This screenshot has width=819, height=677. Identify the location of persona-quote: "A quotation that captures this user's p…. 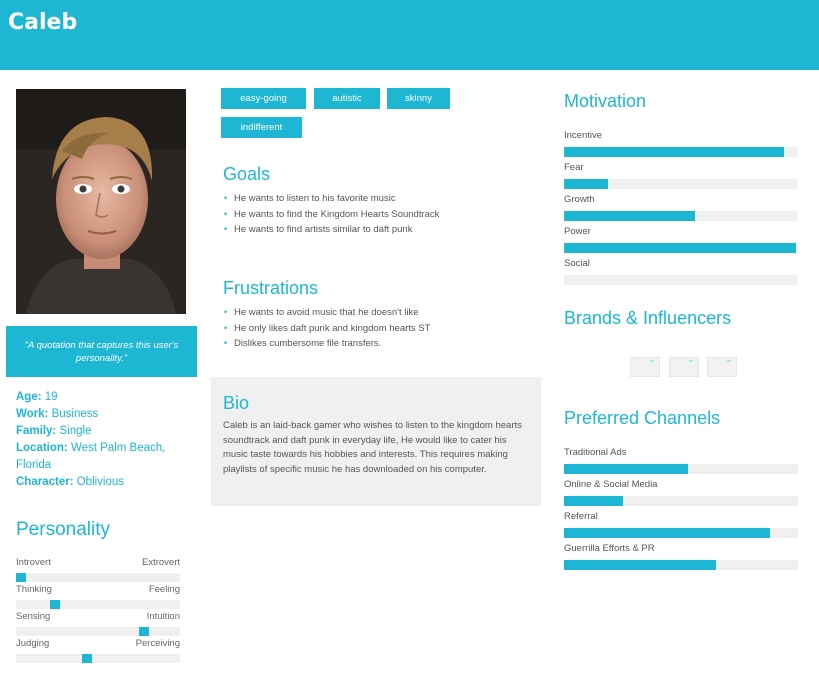
(101, 351).